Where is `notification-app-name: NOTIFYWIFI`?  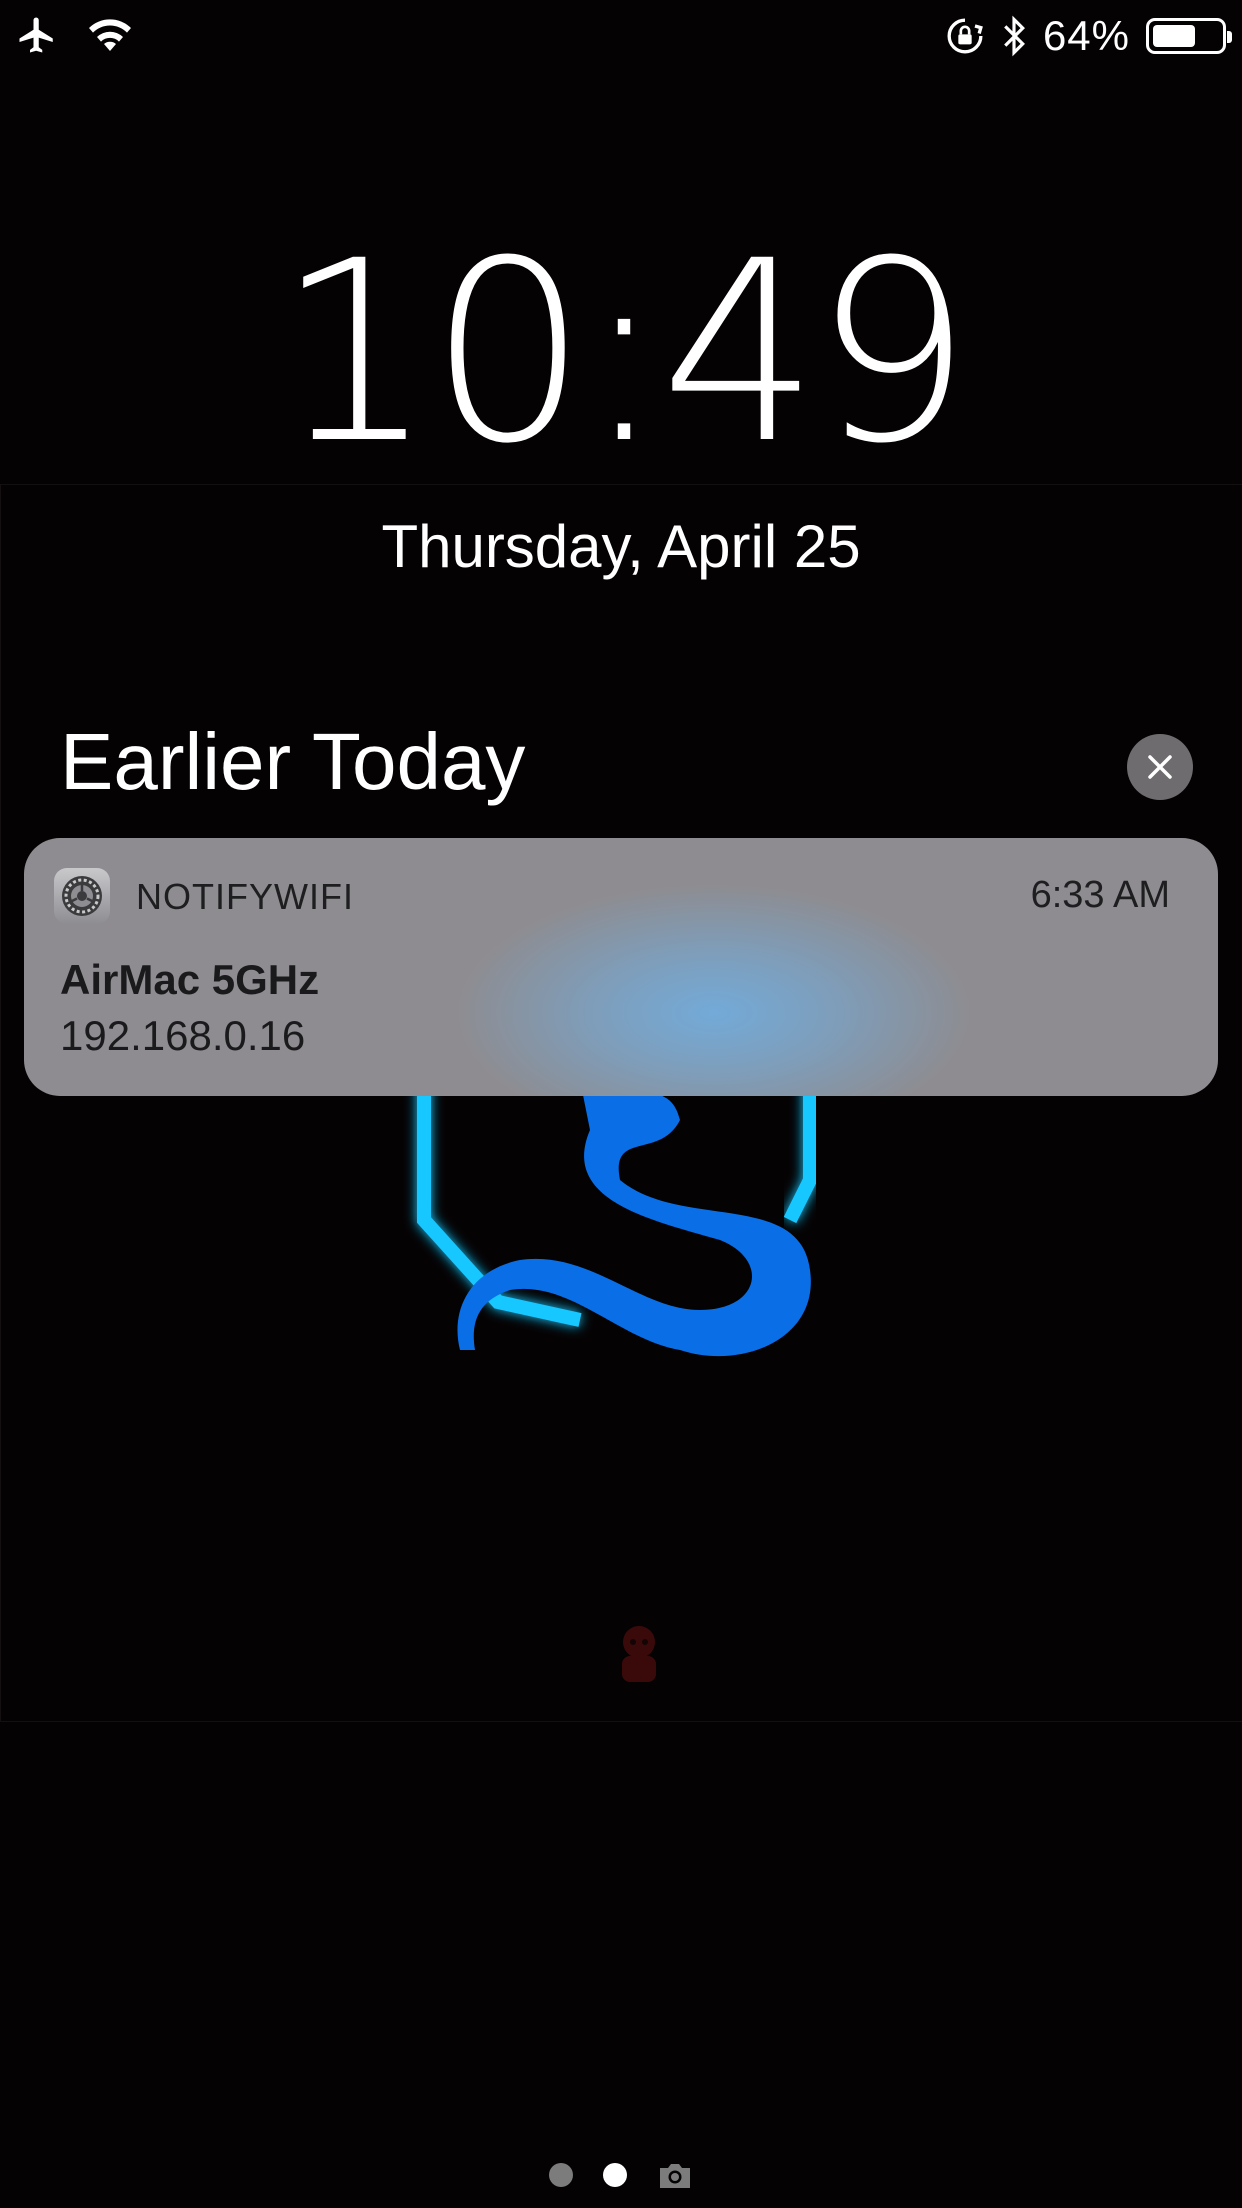
notification-app-name: NOTIFYWIFI is located at coordinates (245, 896).